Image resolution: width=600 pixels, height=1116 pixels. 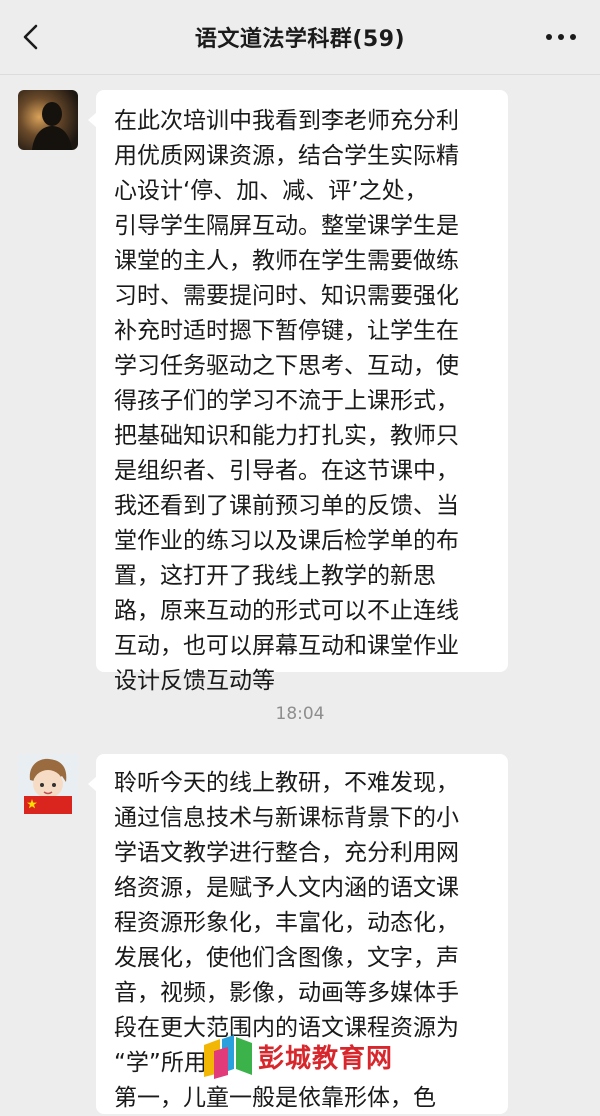 I want to click on avatar-silhouette-icon, so click(x=48, y=120).